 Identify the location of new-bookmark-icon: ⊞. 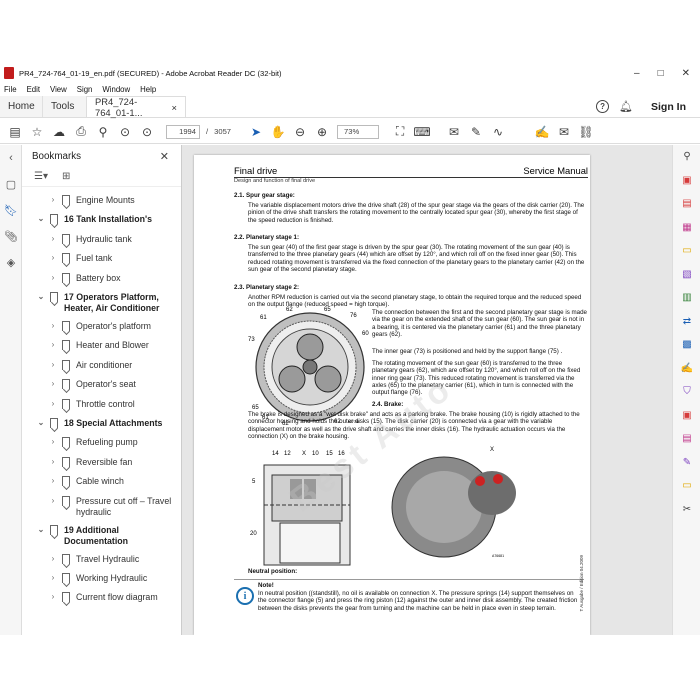
(66, 176).